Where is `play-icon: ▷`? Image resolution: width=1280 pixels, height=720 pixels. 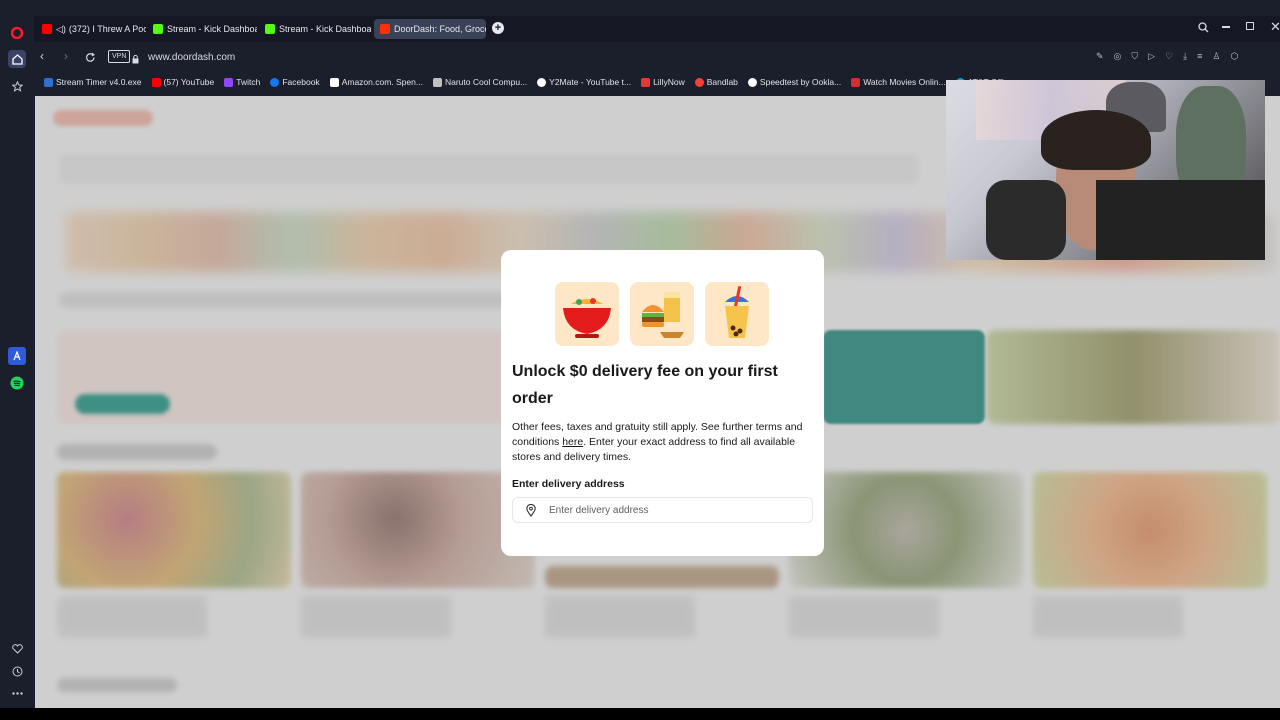 play-icon: ▷ is located at coordinates (1151, 56).